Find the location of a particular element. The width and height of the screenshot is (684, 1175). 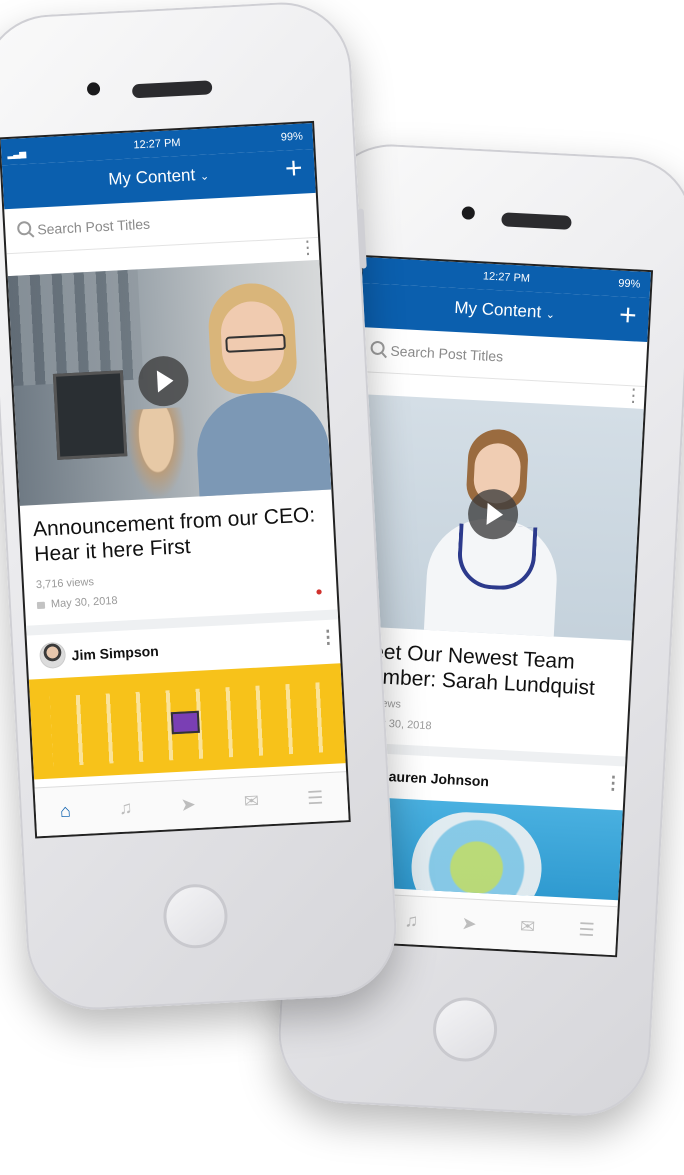

avatar is located at coordinates (52, 655).